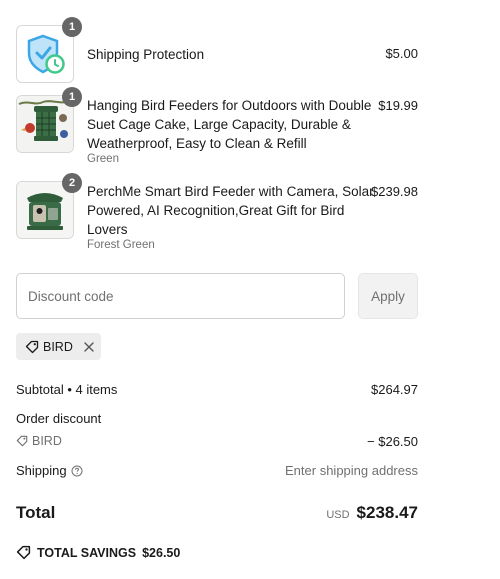 This screenshot has height=579, width=500. What do you see at coordinates (77, 471) in the screenshot?
I see `help-circle-icon` at bounding box center [77, 471].